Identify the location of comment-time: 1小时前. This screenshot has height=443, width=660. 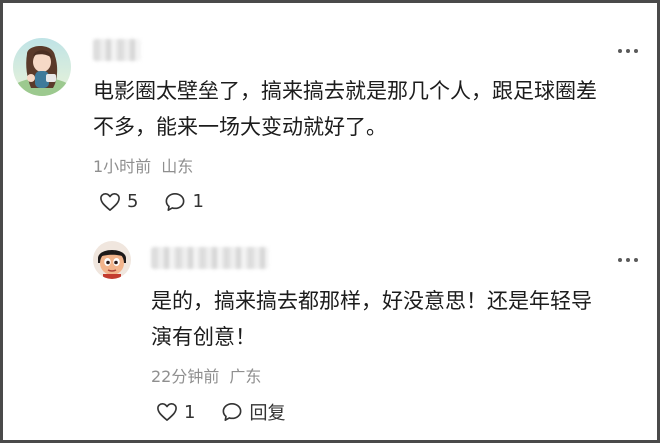
(122, 166).